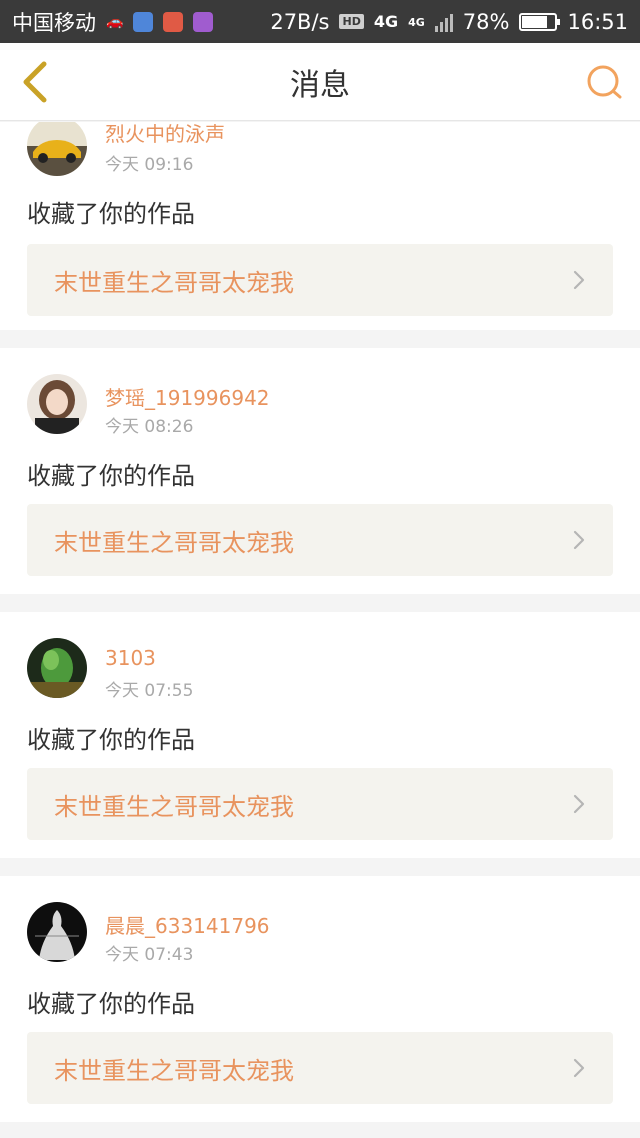  Describe the element at coordinates (386, 21) in the screenshot. I see `network-type-1: 4G` at that location.